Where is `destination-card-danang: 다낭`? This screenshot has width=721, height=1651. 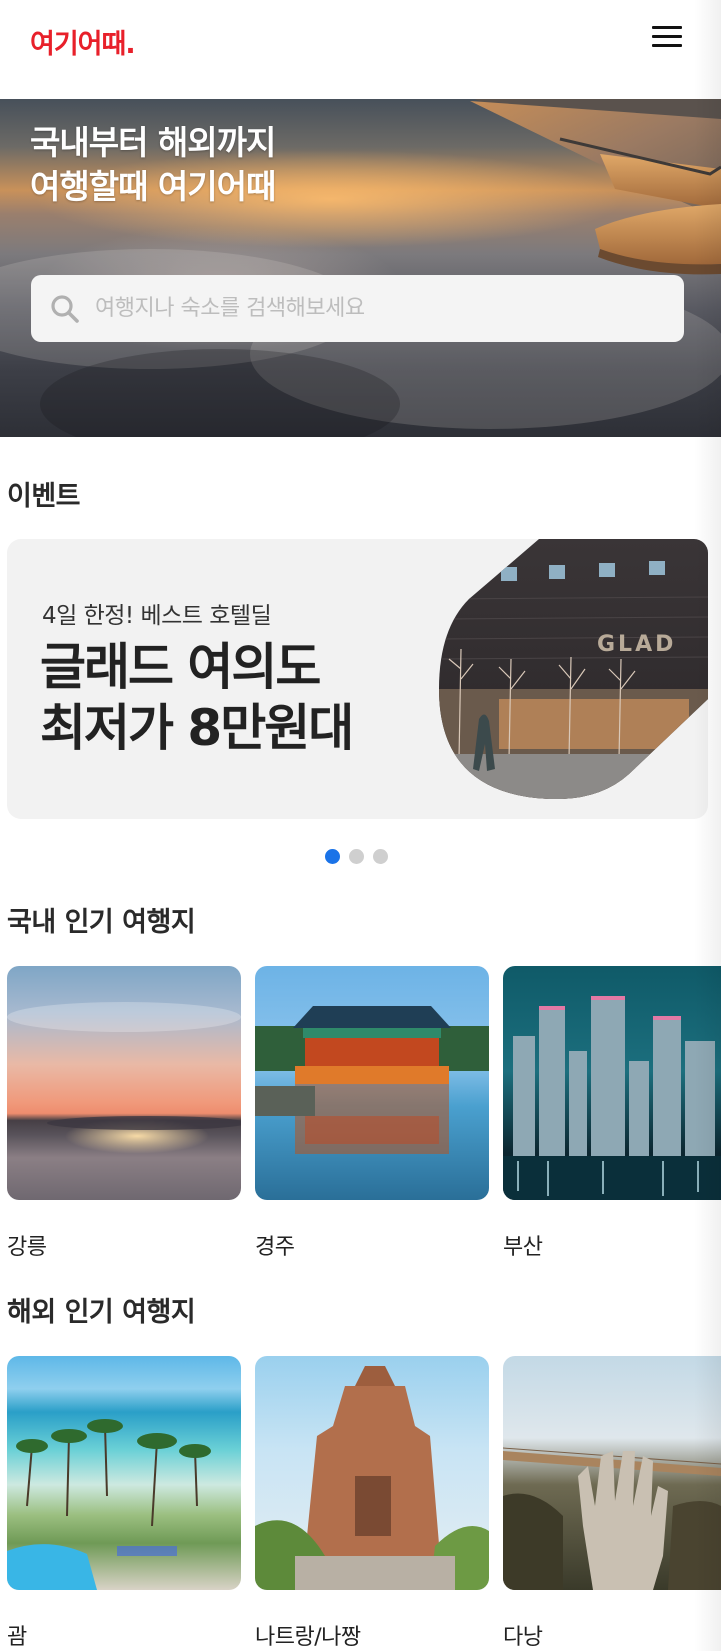 destination-card-danang: 다낭 is located at coordinates (612, 1503).